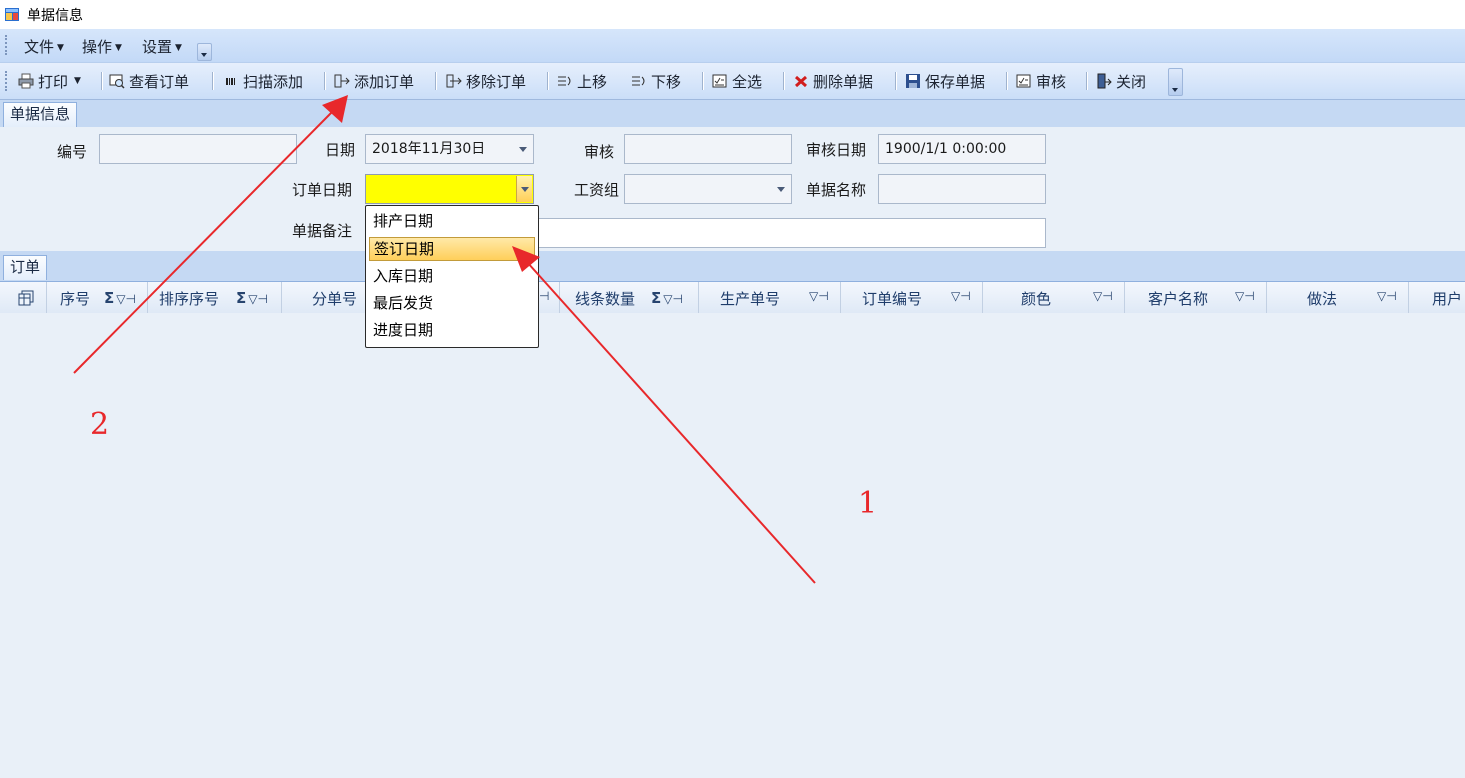 The height and width of the screenshot is (778, 1465). I want to click on date-label: 日期, so click(340, 150).